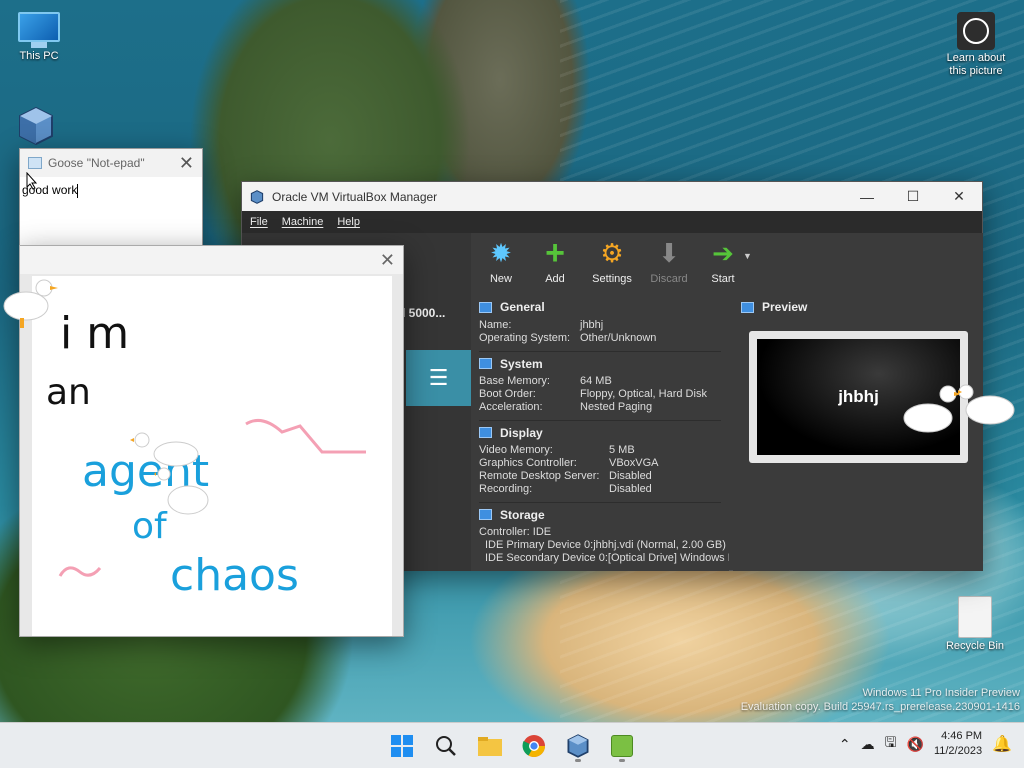 Image resolution: width=1024 pixels, height=768 pixels. I want to click on drawn-text: i m, so click(94, 333).